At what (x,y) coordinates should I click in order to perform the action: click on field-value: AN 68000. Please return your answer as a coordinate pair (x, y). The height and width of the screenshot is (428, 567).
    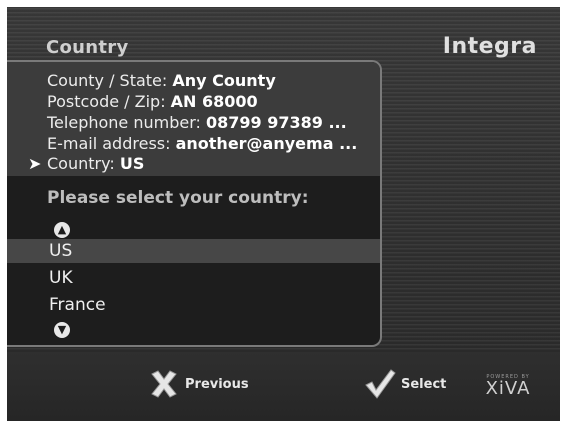
    Looking at the image, I should click on (214, 101).